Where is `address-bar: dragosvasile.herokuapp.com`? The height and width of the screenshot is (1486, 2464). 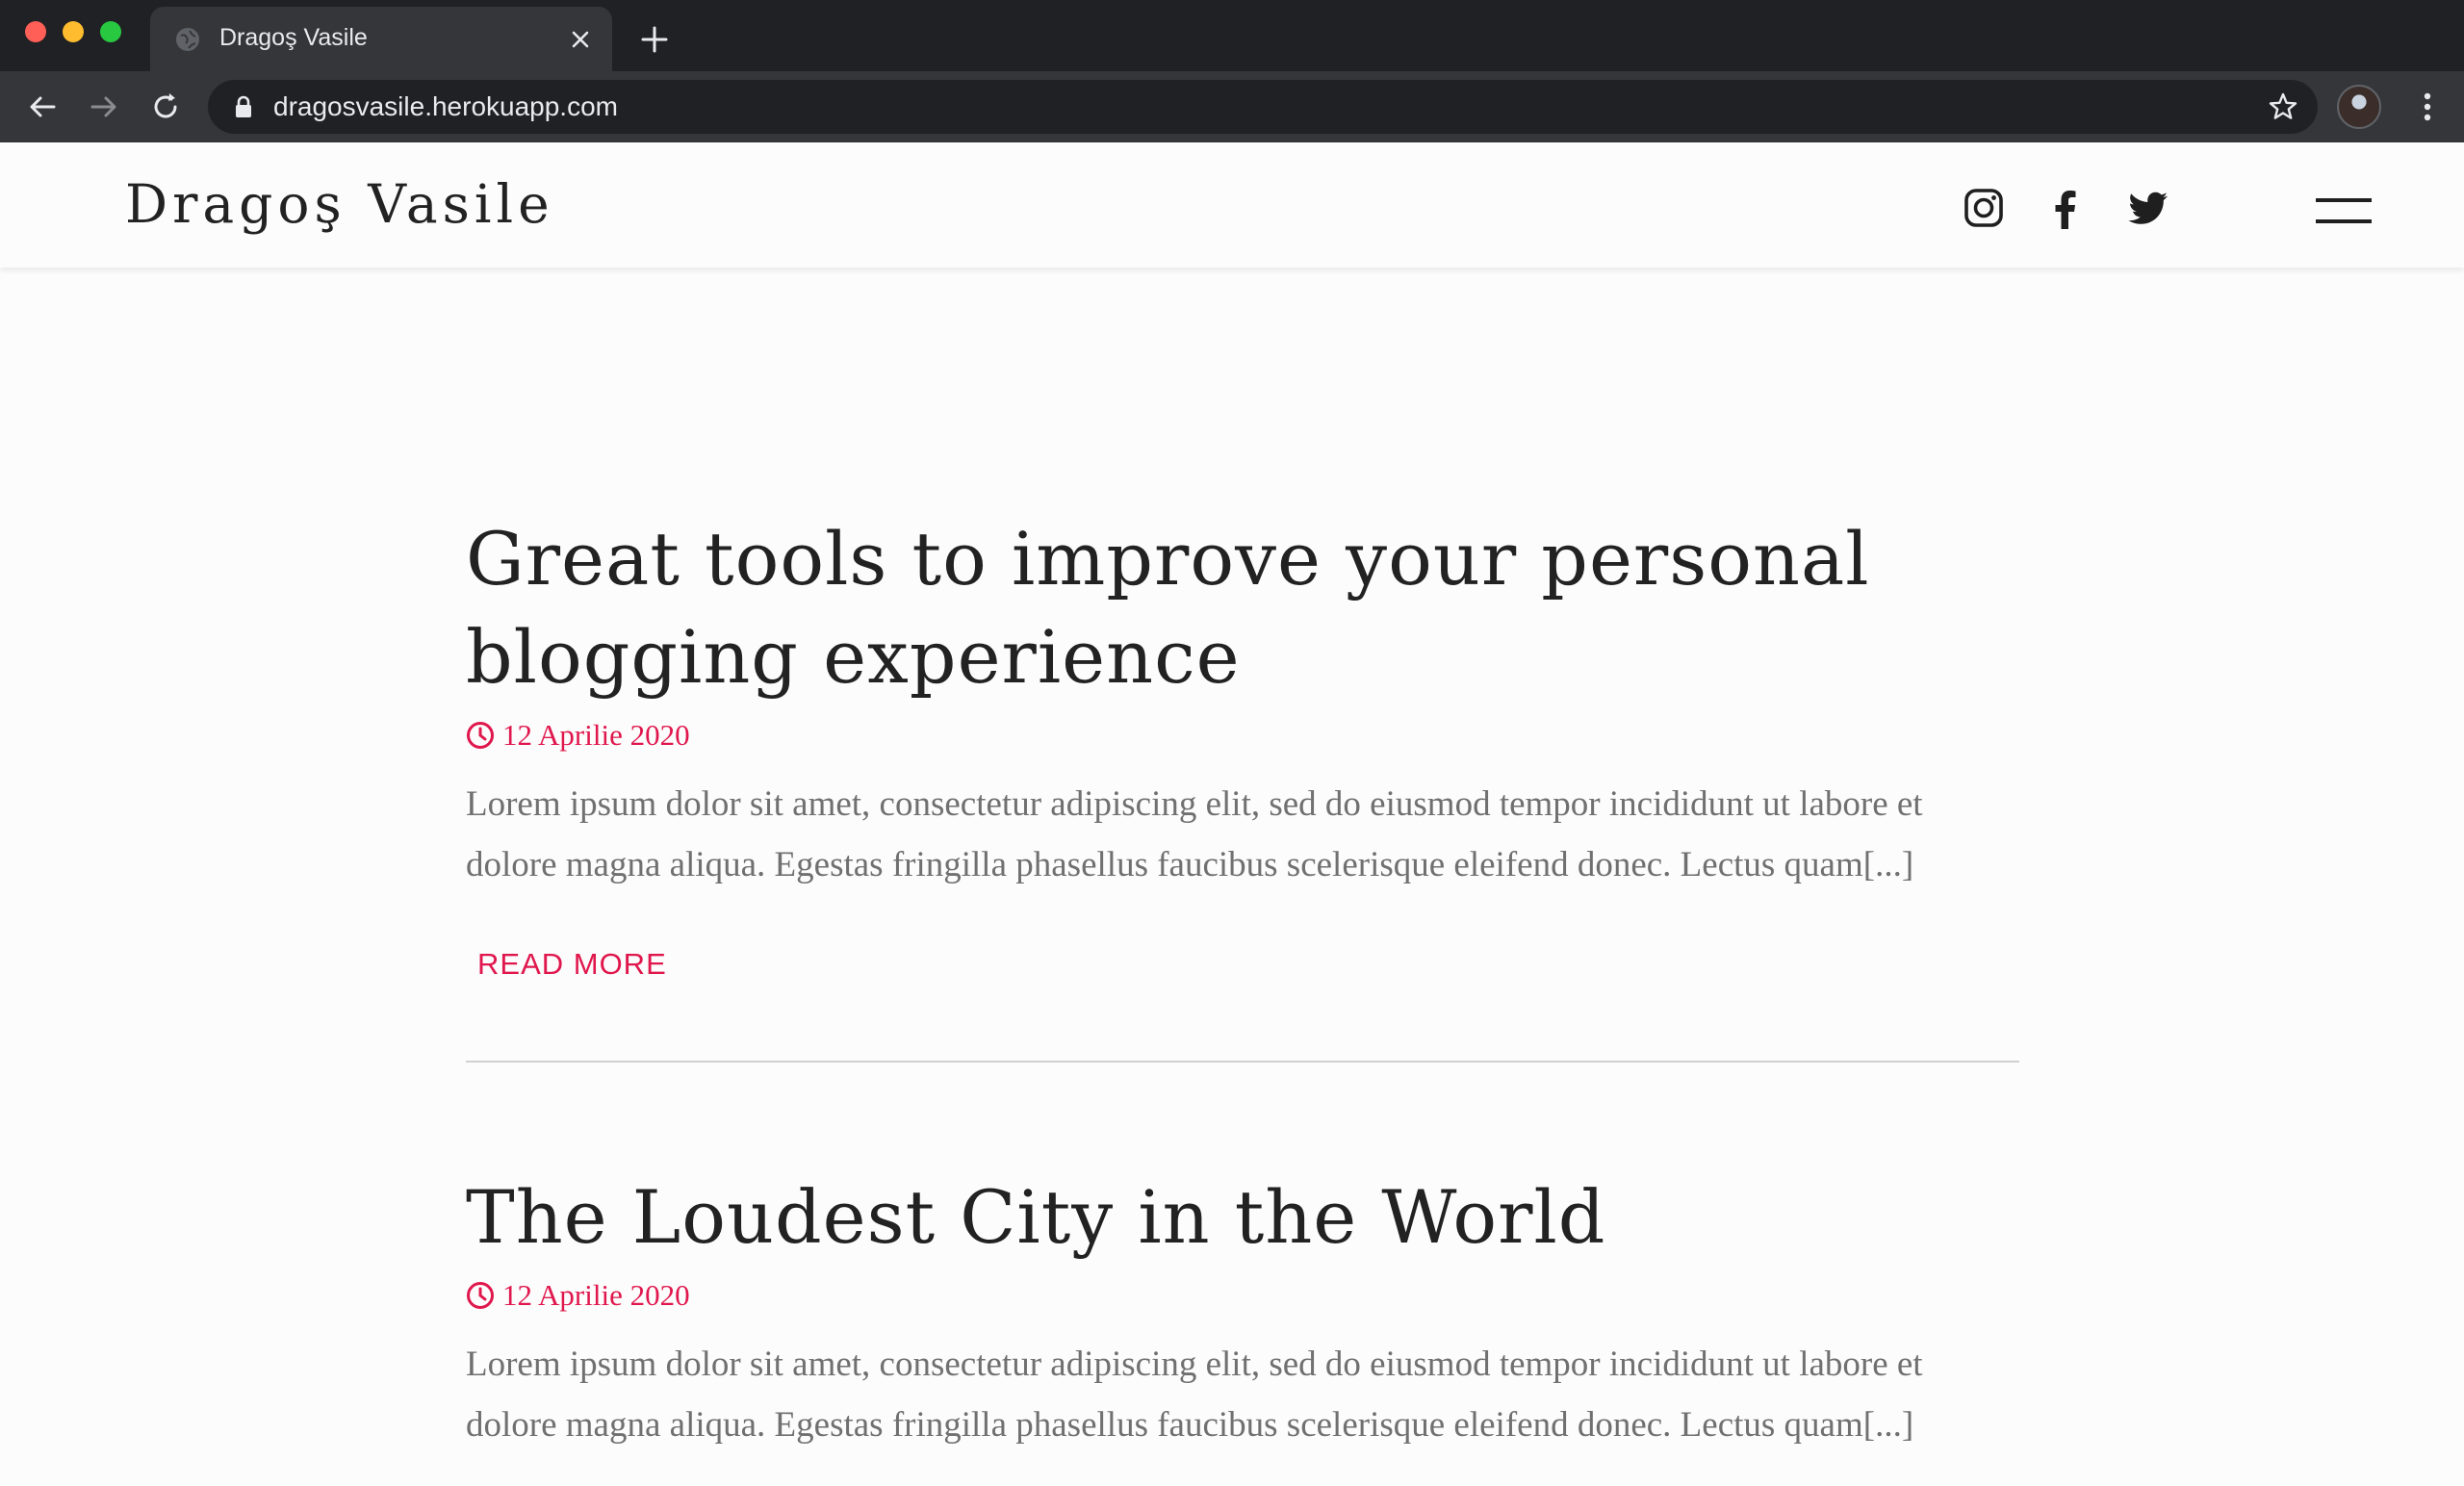
address-bar: dragosvasile.herokuapp.com is located at coordinates (1263, 107).